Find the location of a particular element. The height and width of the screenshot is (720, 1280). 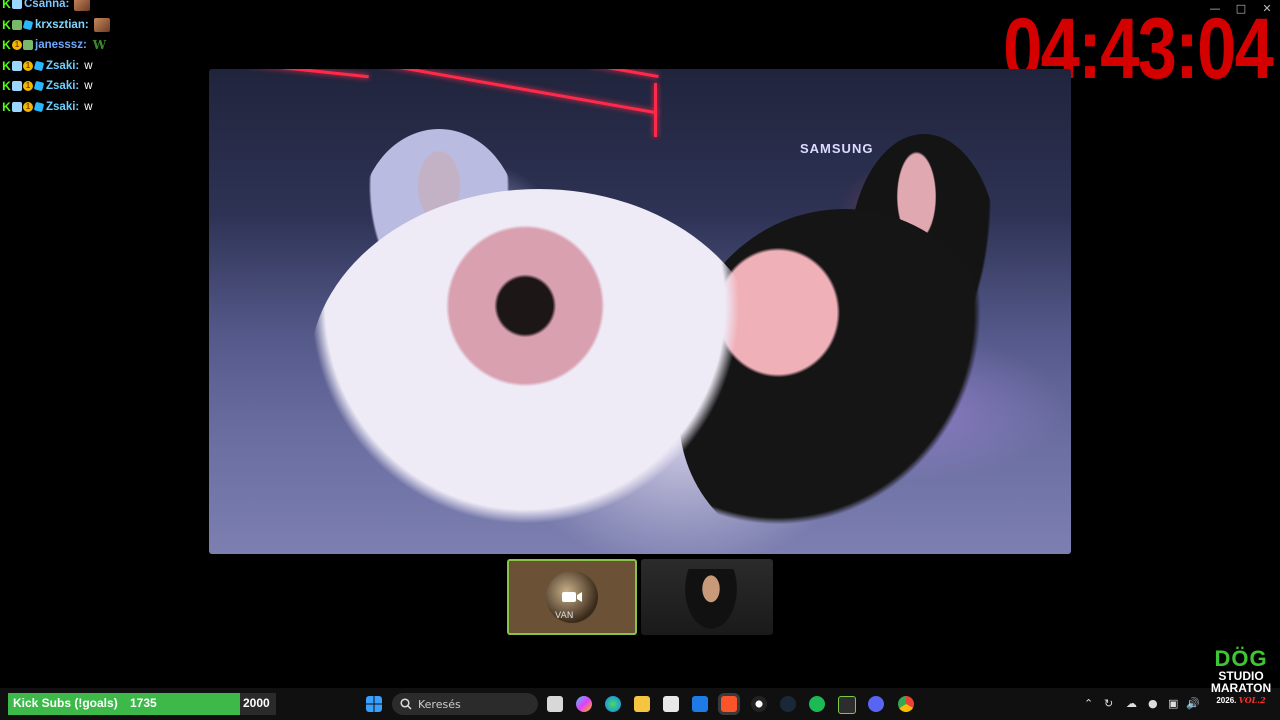

avatar-label: VAN is located at coordinates (564, 616).